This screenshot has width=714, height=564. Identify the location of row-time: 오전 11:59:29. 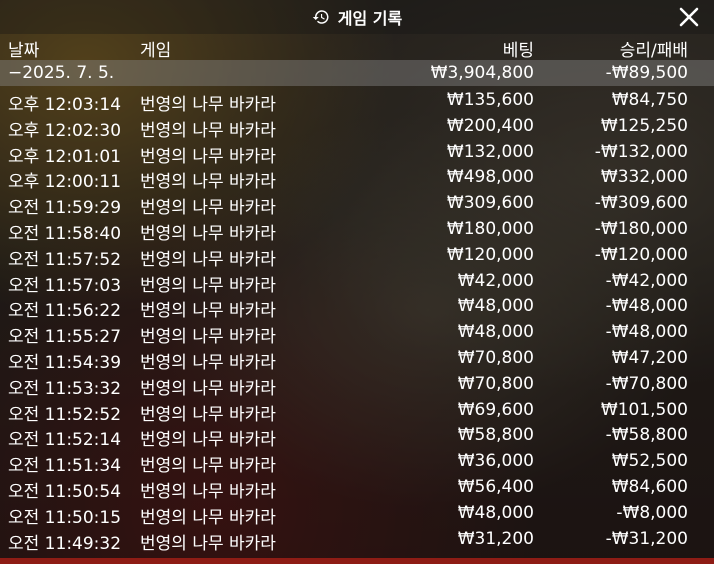
(65, 208).